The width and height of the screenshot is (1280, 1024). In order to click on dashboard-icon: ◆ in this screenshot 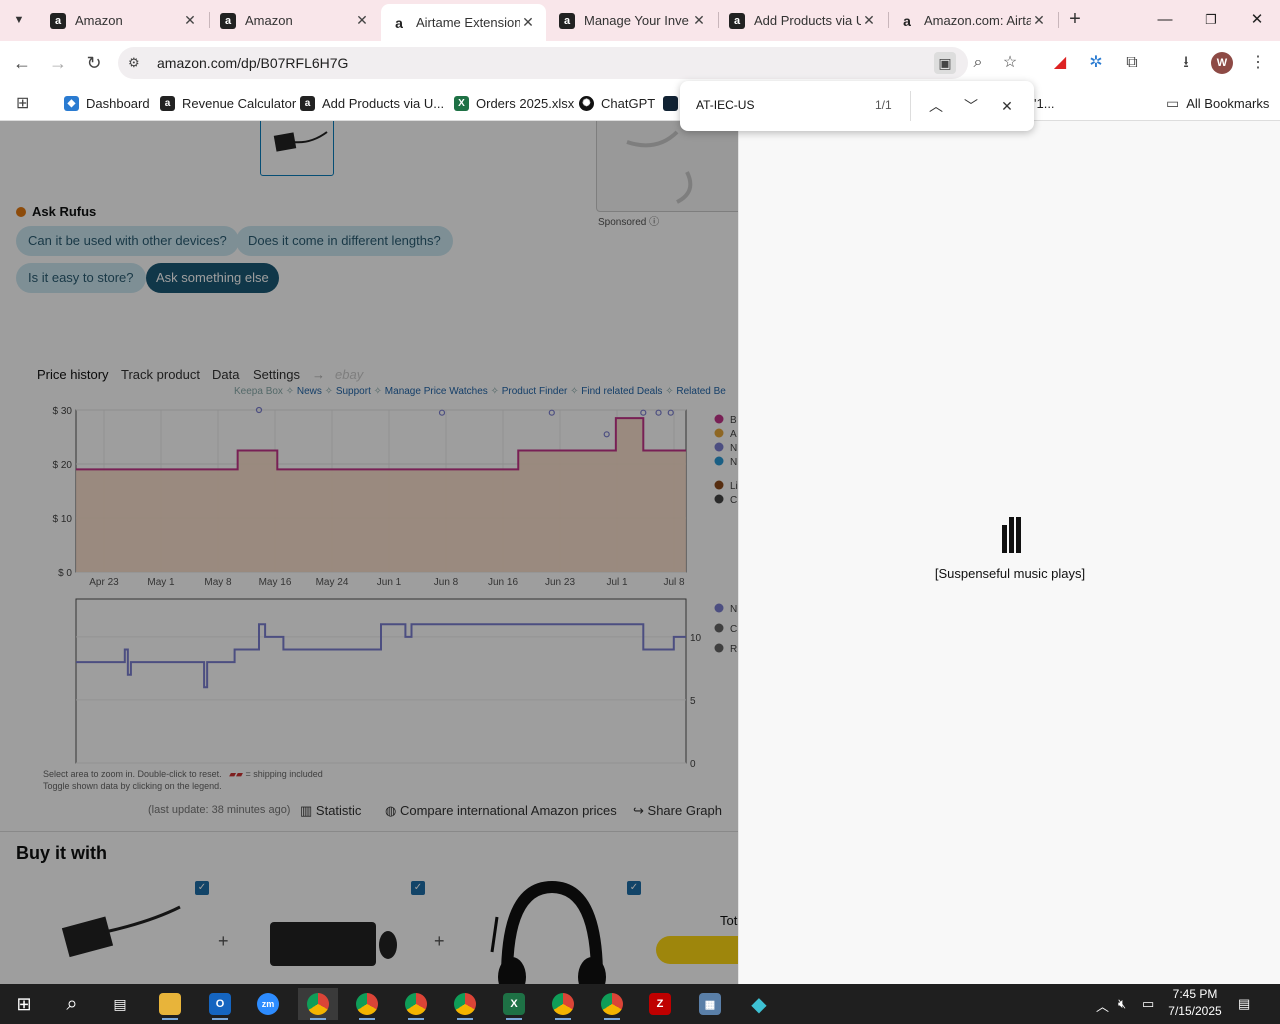, I will do `click(71, 103)`.